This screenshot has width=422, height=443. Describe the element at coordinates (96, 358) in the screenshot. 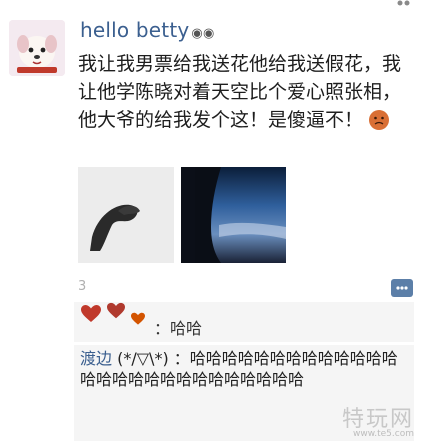

I see `comment-author: 渡边` at that location.